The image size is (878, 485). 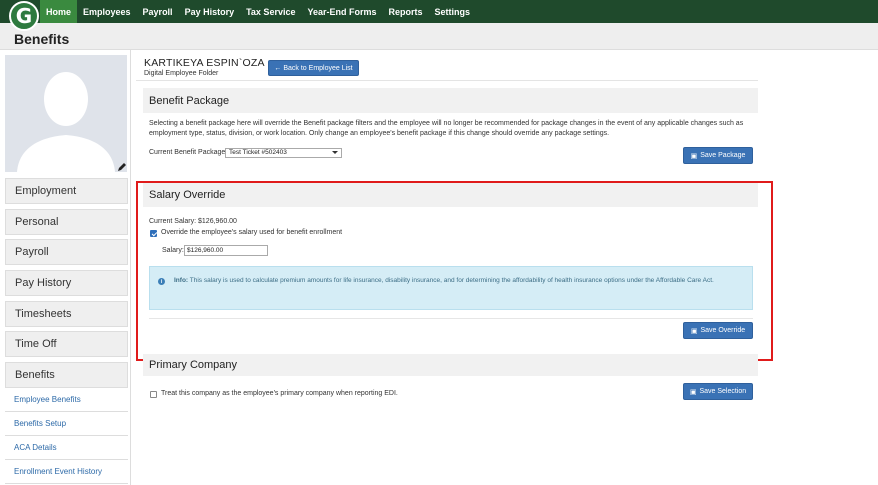 What do you see at coordinates (130, 267) in the screenshot?
I see `sidebar-divider` at bounding box center [130, 267].